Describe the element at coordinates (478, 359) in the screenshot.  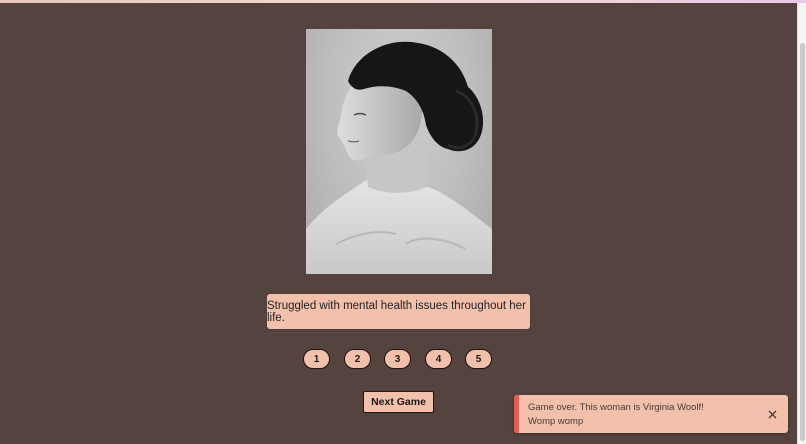
I see `guess-button-5: 5` at that location.